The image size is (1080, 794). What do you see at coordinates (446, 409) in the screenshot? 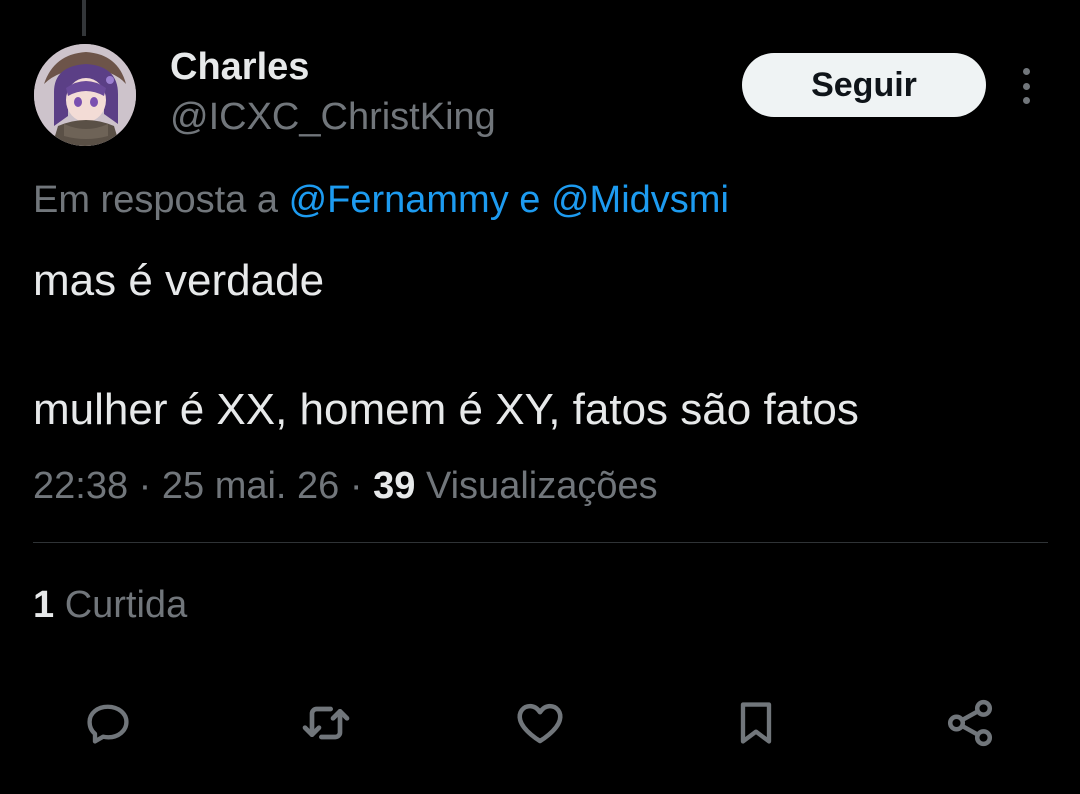
I see `tweet-text-line-2: mulher é XX, homem é XY, fatos são fatos` at bounding box center [446, 409].